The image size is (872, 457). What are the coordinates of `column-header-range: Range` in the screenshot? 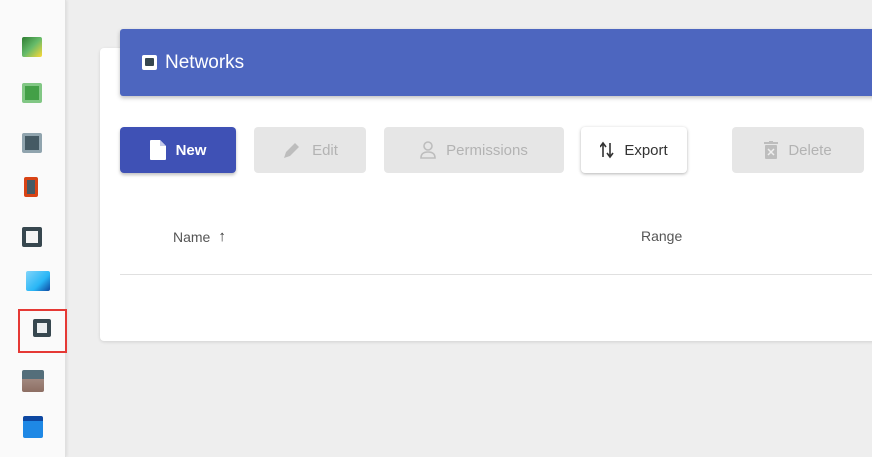 It's located at (661, 236).